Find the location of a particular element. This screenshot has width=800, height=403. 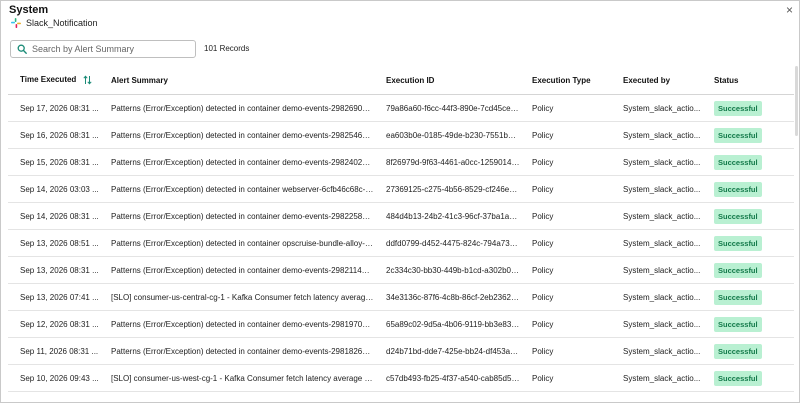

execution-id-cell: c57db493-fb25-4f37-a540-cab85d52d9d5 is located at coordinates (447, 378).